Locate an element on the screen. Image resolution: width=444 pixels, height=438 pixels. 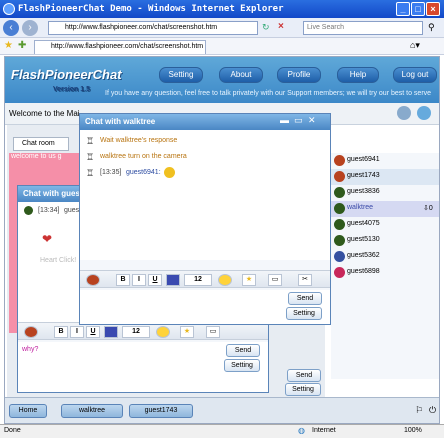
about-nav-button: About is located at coordinates (241, 75).